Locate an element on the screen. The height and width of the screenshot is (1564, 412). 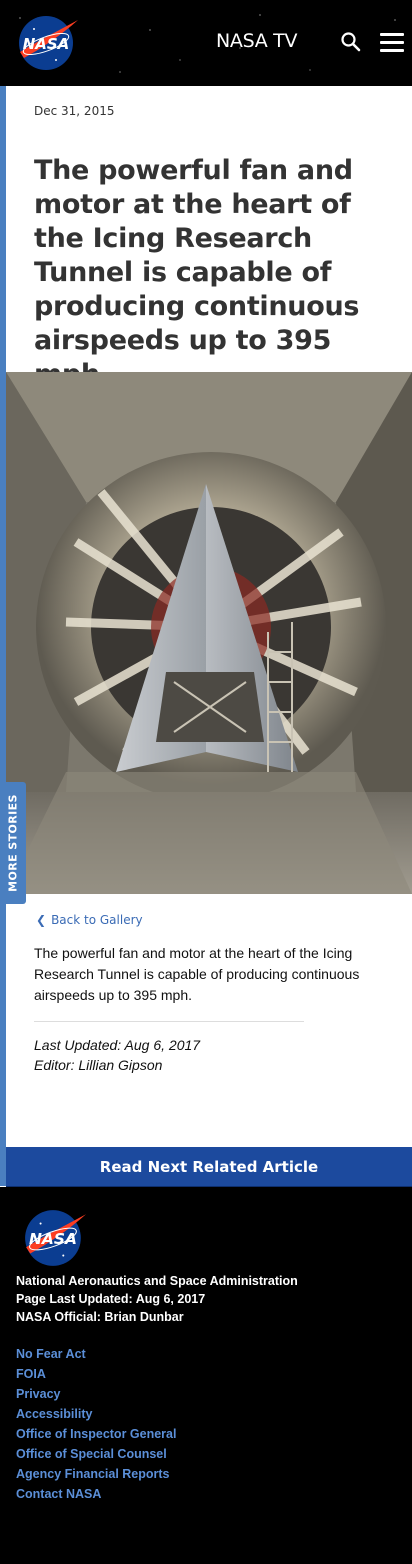
more-stories-tab: MORE STORIES is located at coordinates (13, 843).